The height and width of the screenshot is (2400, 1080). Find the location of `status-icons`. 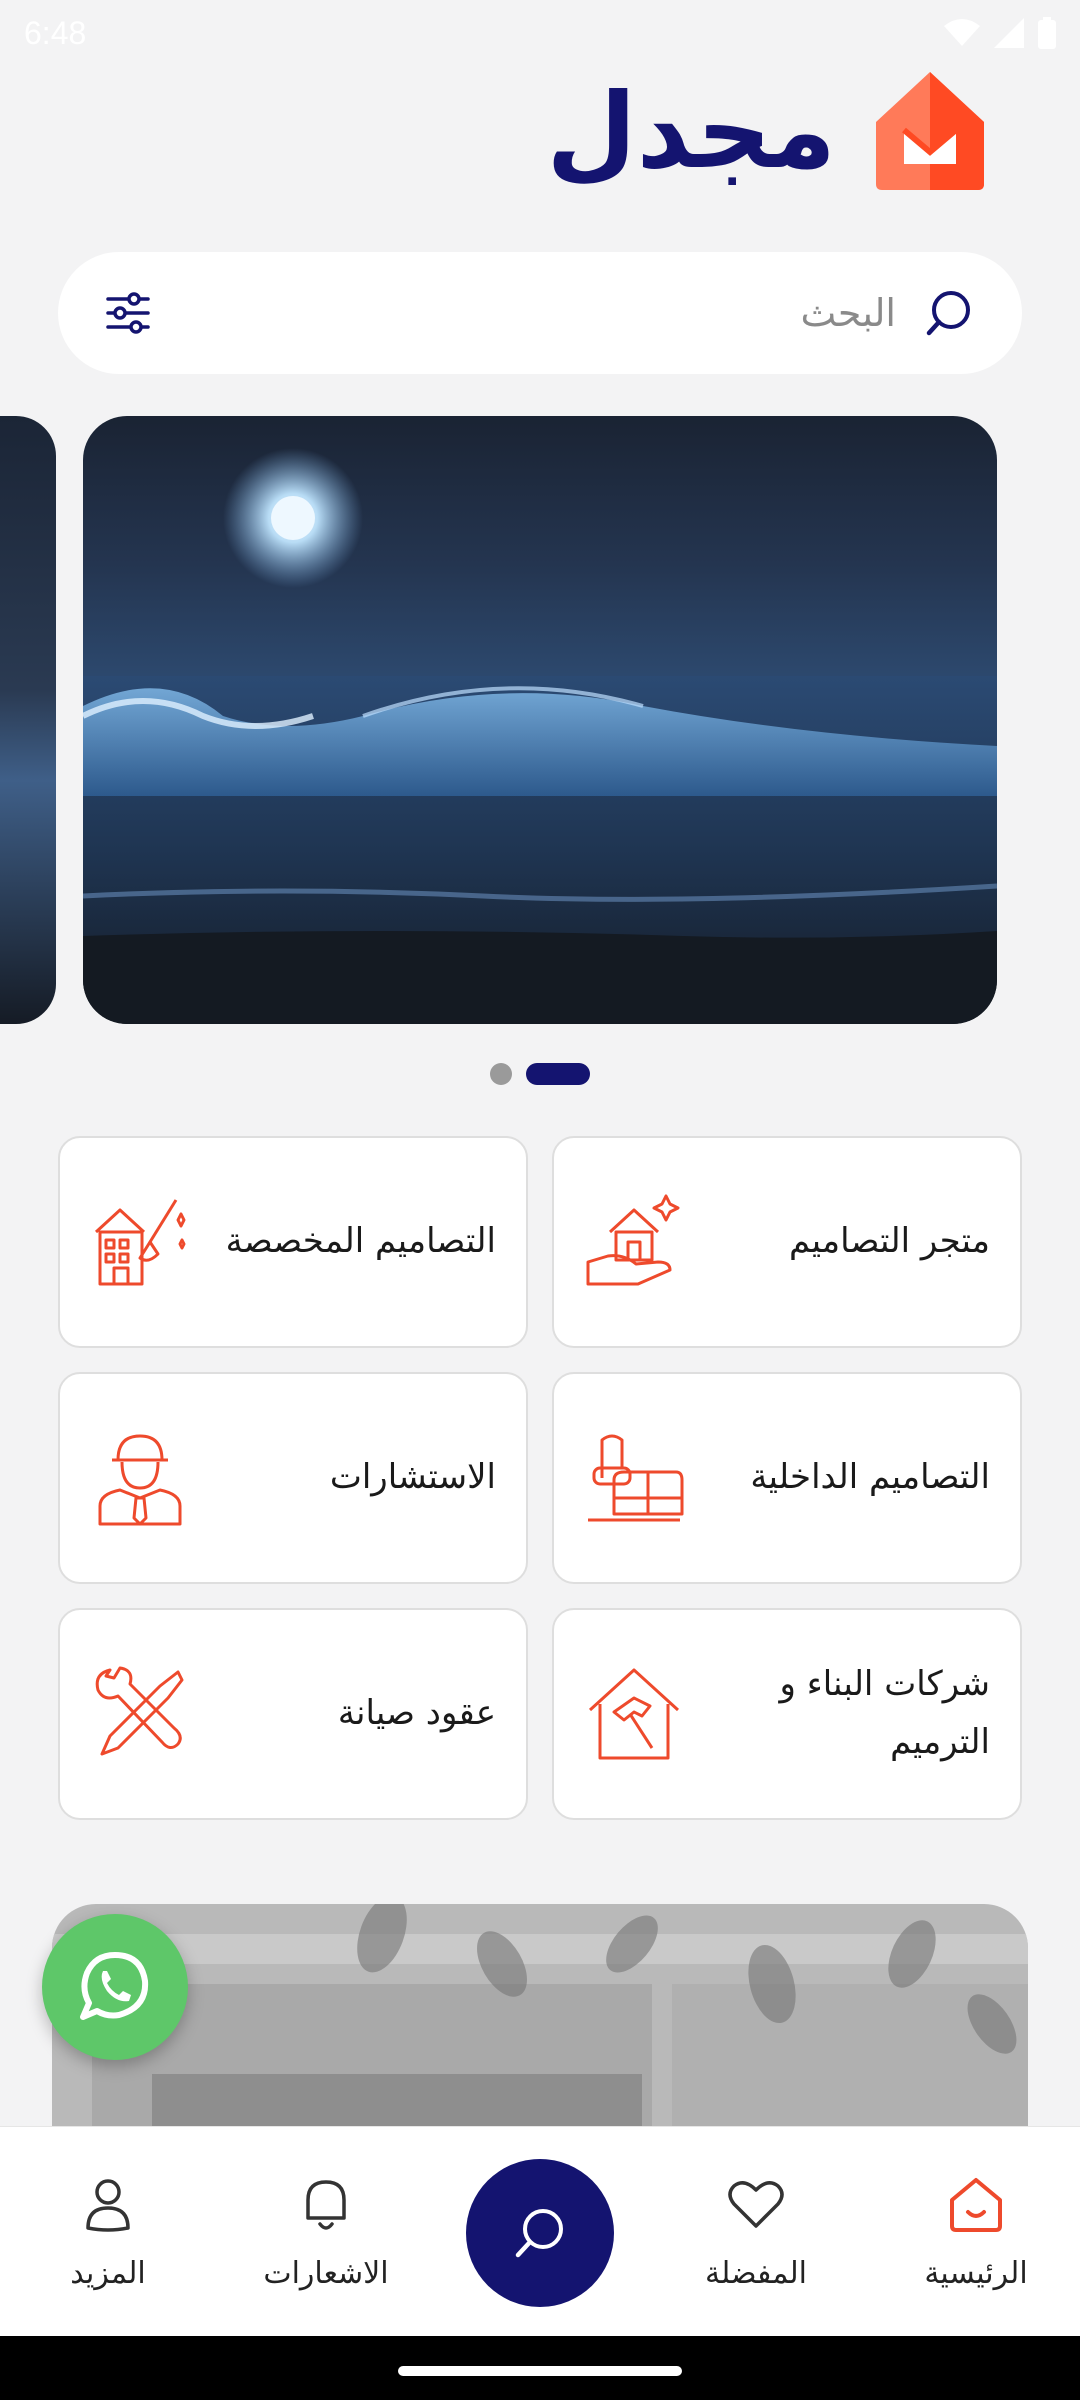

status-icons is located at coordinates (1000, 33).